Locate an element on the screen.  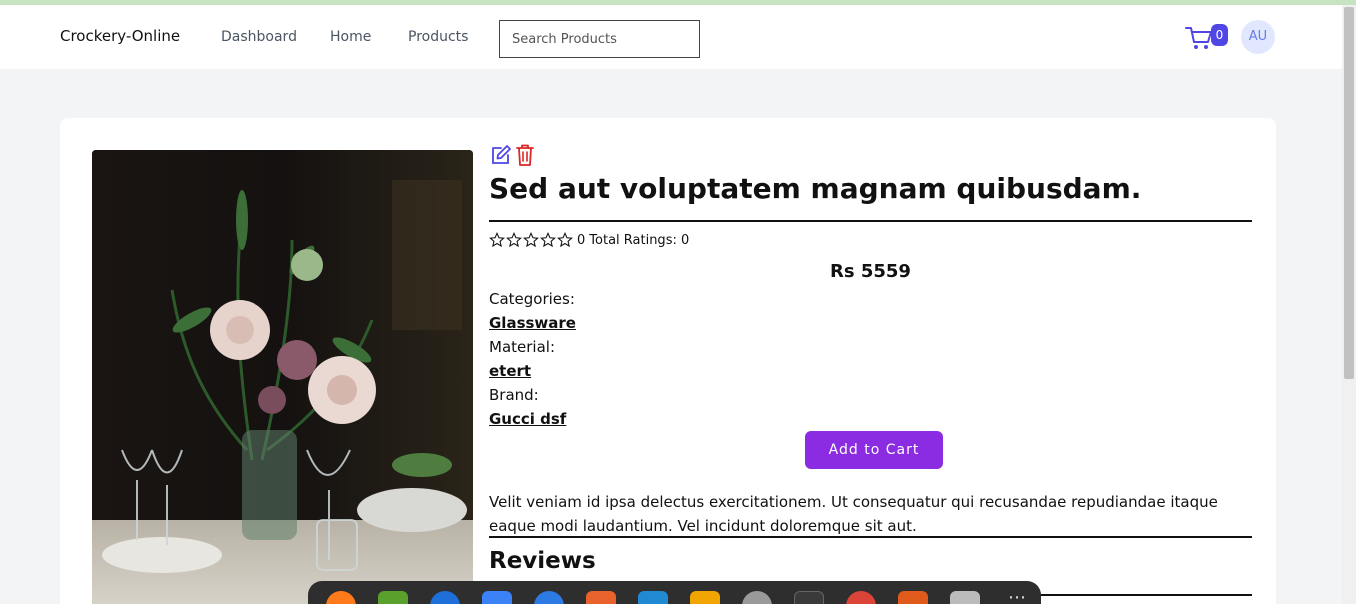
terminal-icon is located at coordinates (809, 597).